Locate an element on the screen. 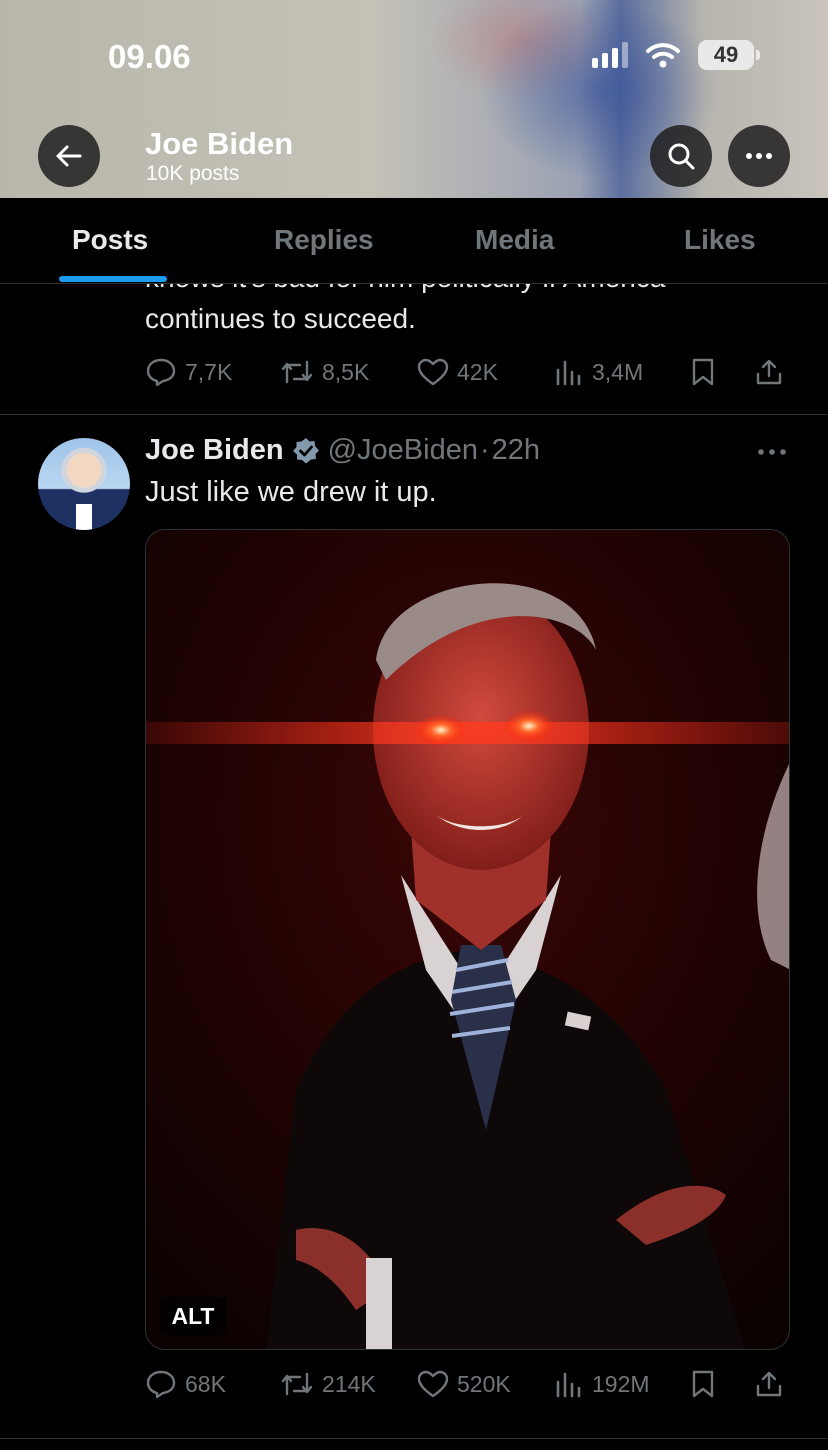  reply-button: 68K is located at coordinates (212, 1384).